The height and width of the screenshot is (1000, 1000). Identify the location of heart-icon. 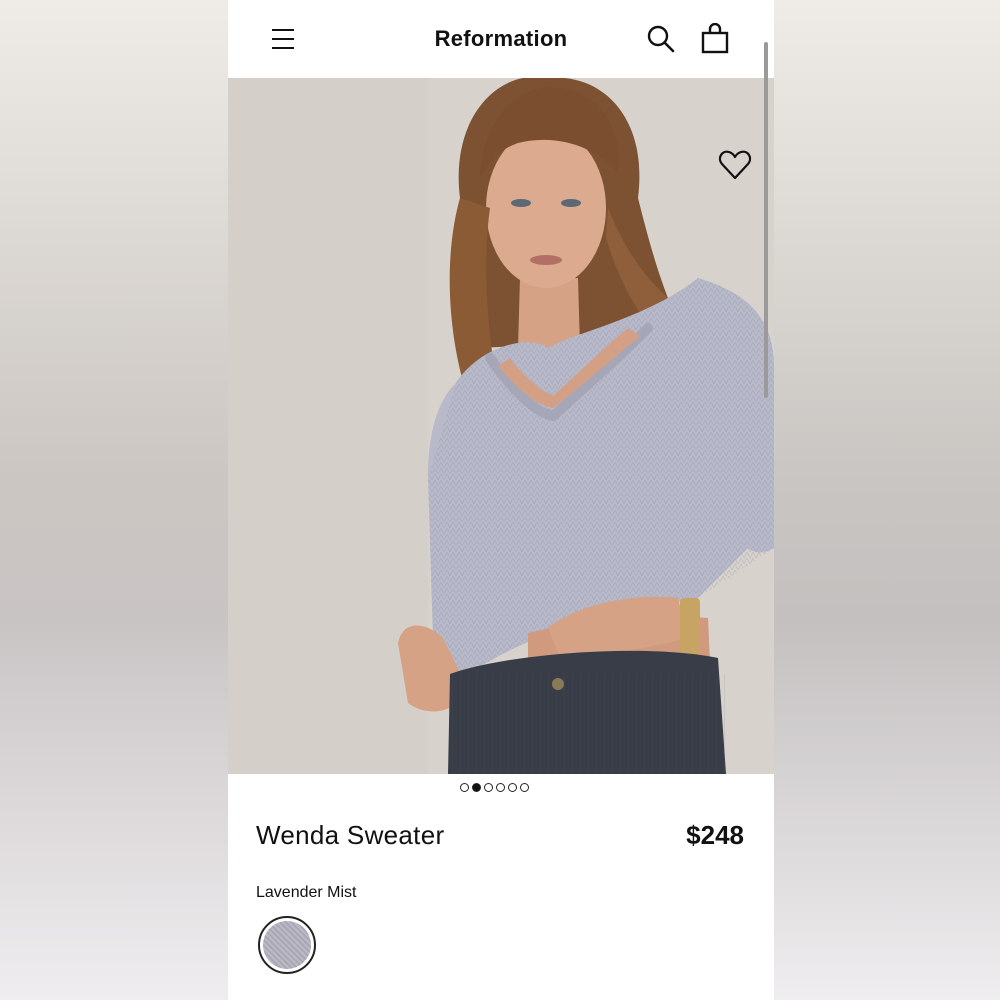
(735, 165).